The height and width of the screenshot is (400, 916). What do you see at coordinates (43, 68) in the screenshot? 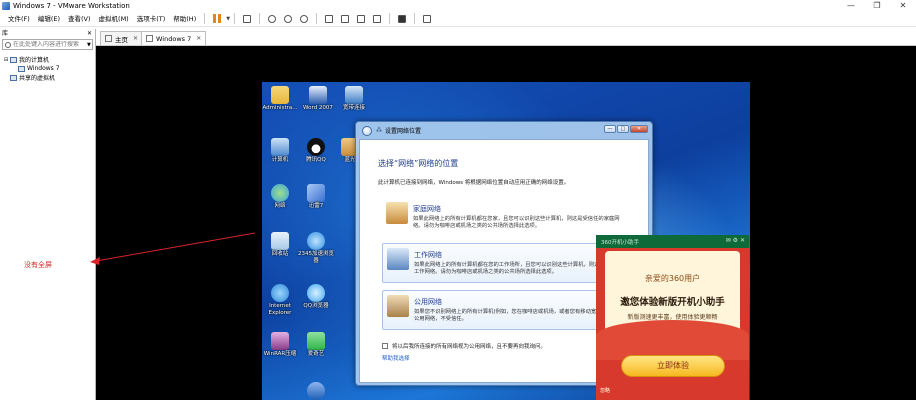
I see `tree-item-label: Windows 7` at bounding box center [43, 68].